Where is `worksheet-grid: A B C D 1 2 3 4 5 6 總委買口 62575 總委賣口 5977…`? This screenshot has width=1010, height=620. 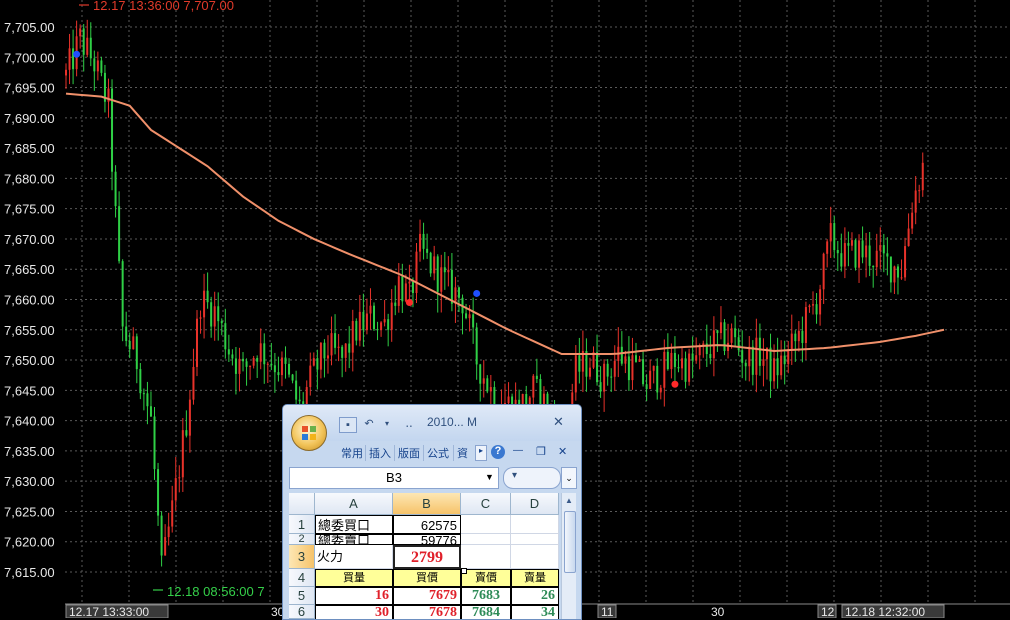
worksheet-grid: A B C D 1 2 3 4 5 6 總委買口 62575 總委賣口 5977… is located at coordinates (424, 556).